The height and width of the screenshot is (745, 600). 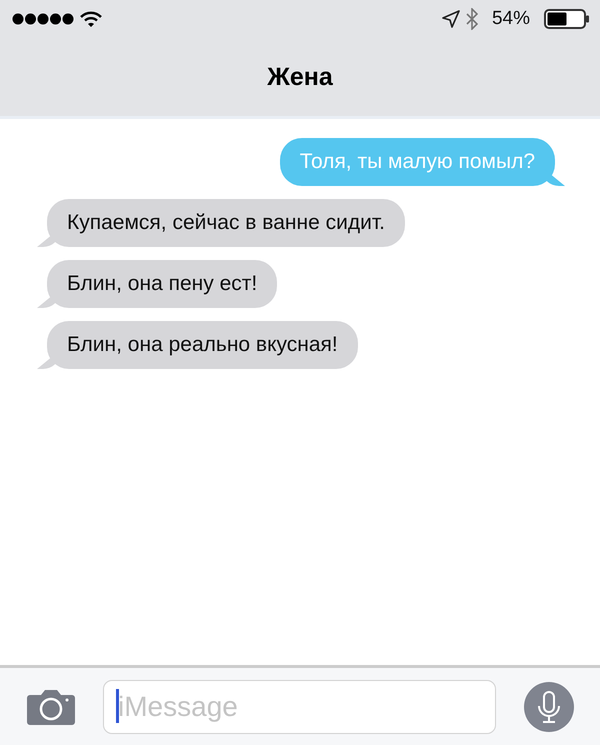 I want to click on microphone-icon, so click(x=549, y=707).